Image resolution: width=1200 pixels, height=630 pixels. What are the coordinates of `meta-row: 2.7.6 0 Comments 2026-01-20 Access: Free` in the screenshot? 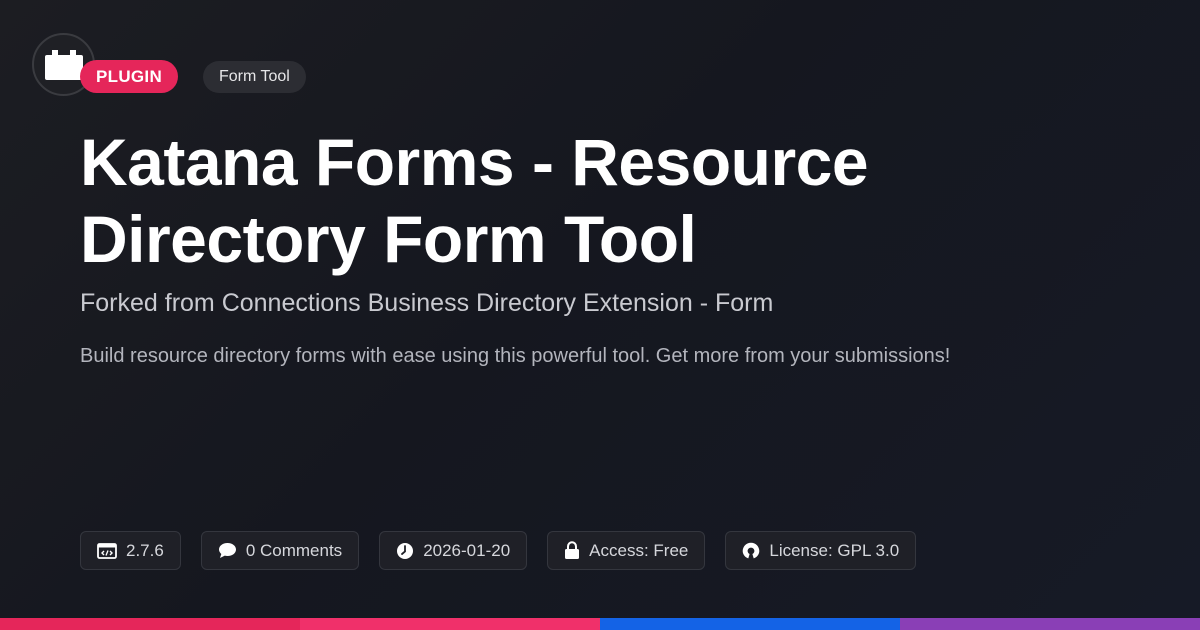 It's located at (498, 550).